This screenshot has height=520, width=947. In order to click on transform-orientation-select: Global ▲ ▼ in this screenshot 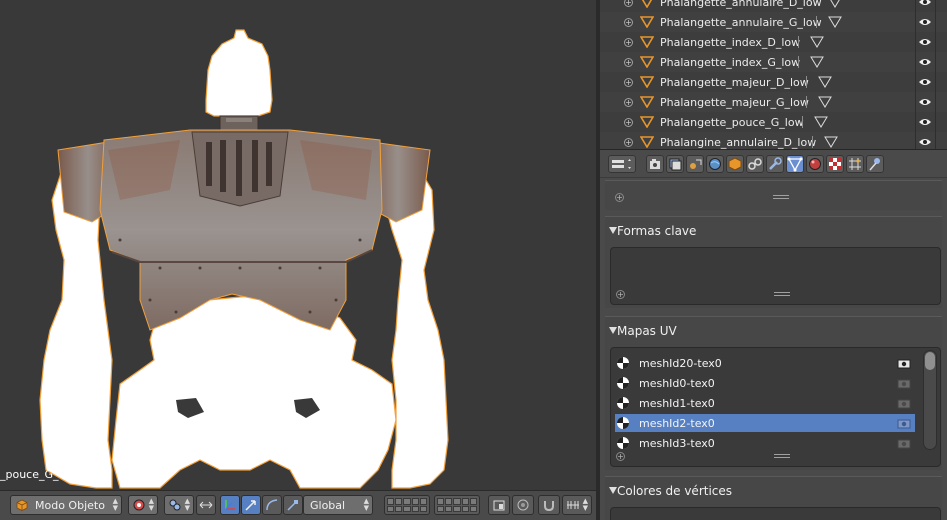, I will do `click(338, 505)`.